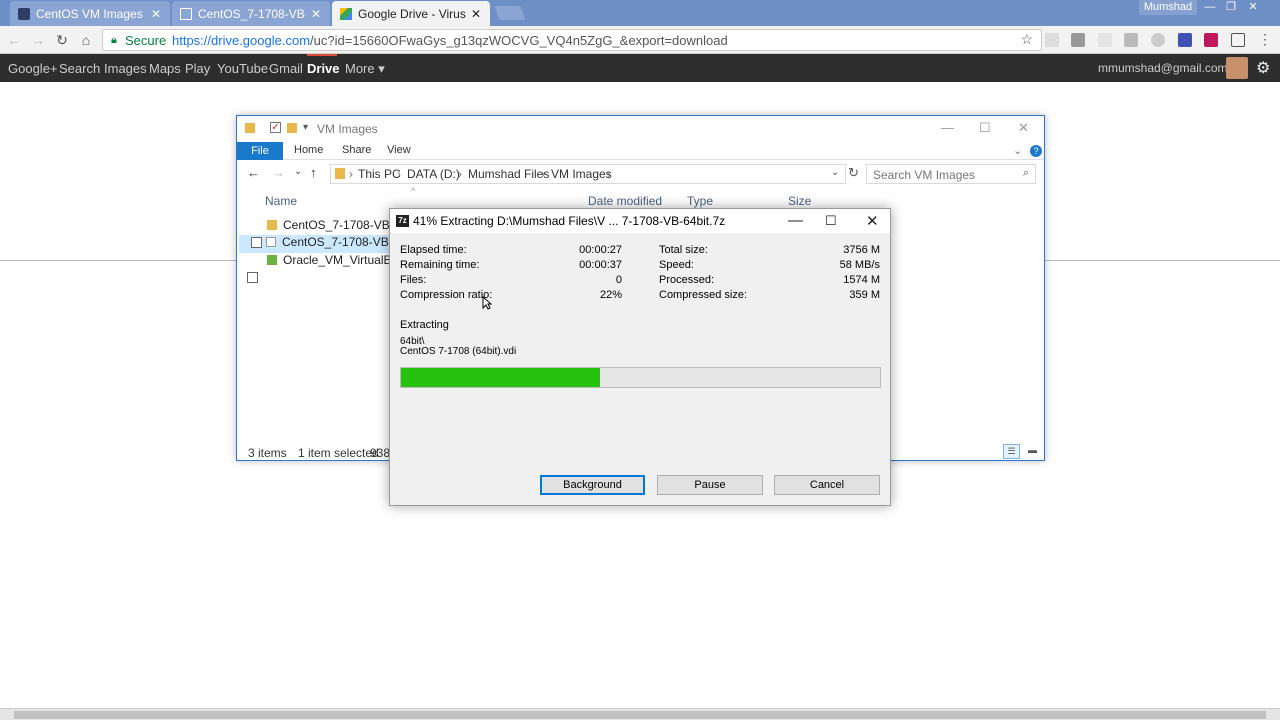  I want to click on row-checkbox, so click(256, 242).